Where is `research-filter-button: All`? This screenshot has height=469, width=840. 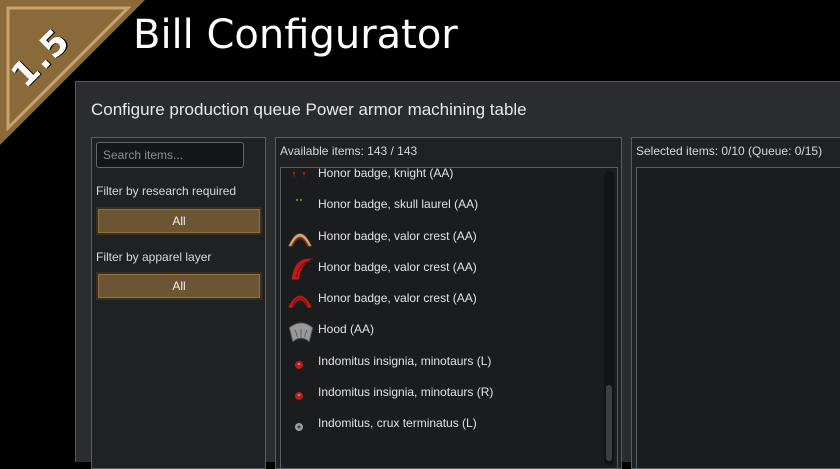
research-filter-button: All is located at coordinates (179, 221).